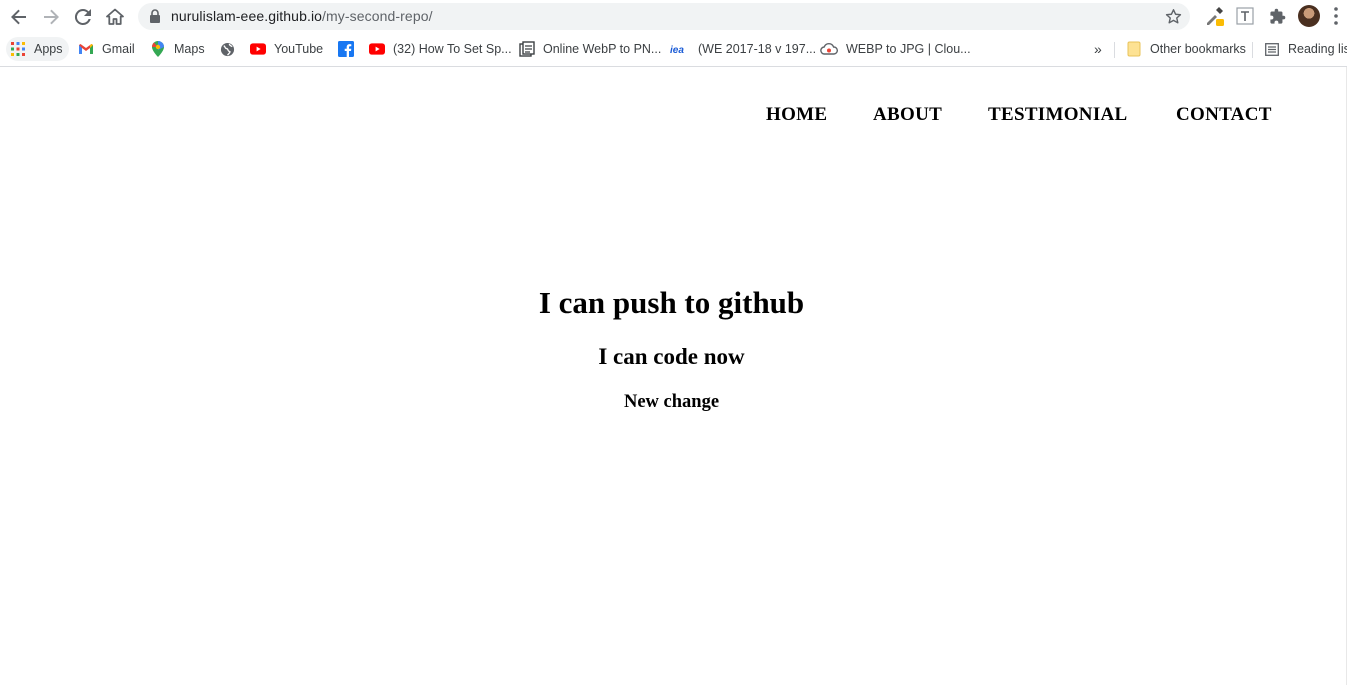 The image size is (1347, 685). I want to click on sub-heading: I can code now, so click(671, 356).